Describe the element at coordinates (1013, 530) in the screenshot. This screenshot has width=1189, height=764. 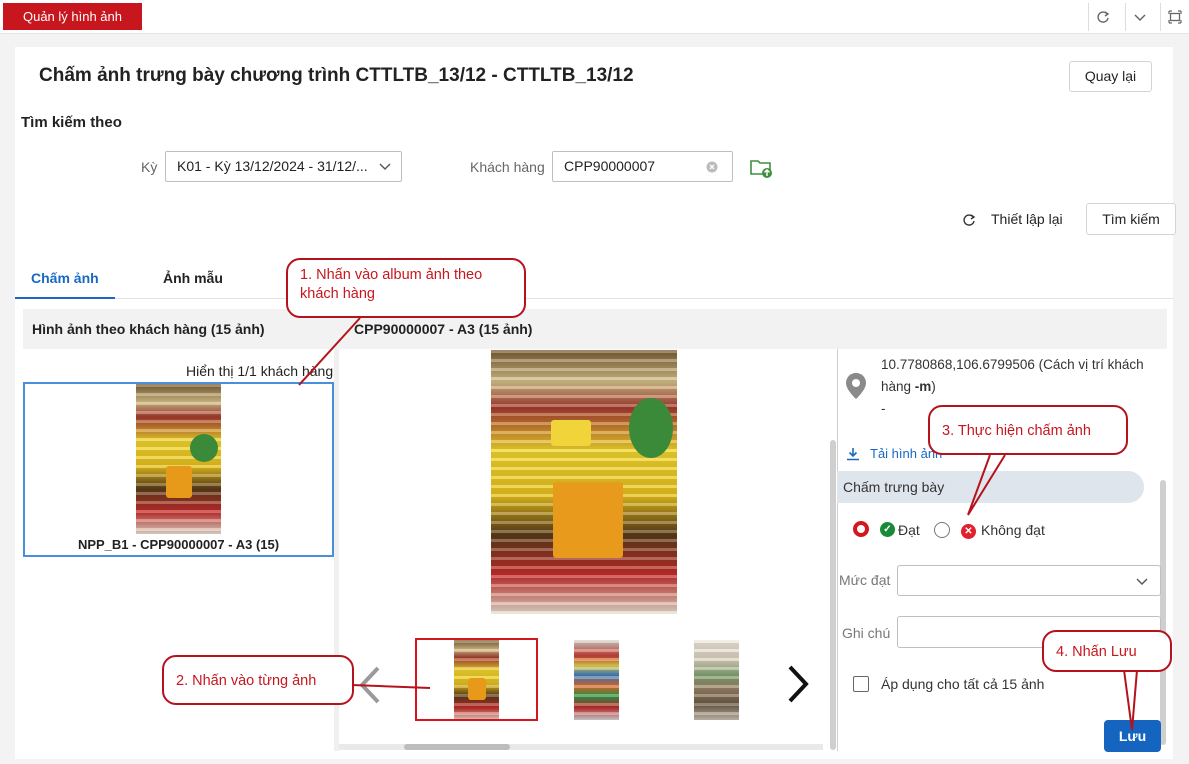
I see `fail-label: Không đạt` at that location.